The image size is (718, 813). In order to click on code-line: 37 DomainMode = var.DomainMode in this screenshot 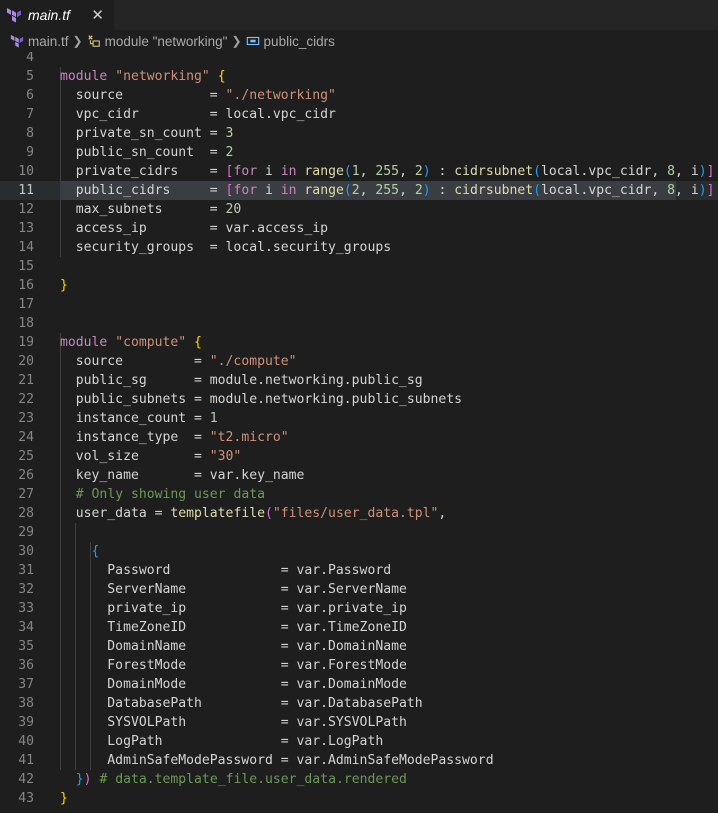, I will do `click(359, 684)`.